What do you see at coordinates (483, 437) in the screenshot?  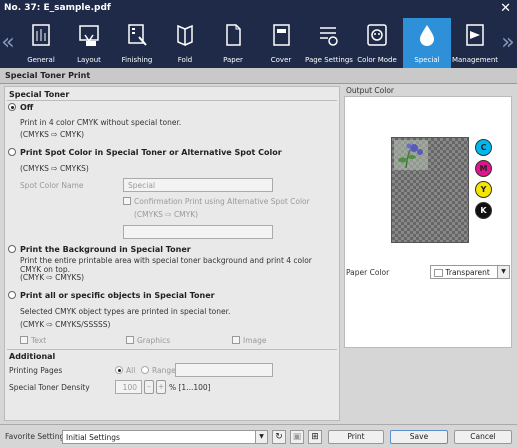 I see `cancel-button: Cancel` at bounding box center [483, 437].